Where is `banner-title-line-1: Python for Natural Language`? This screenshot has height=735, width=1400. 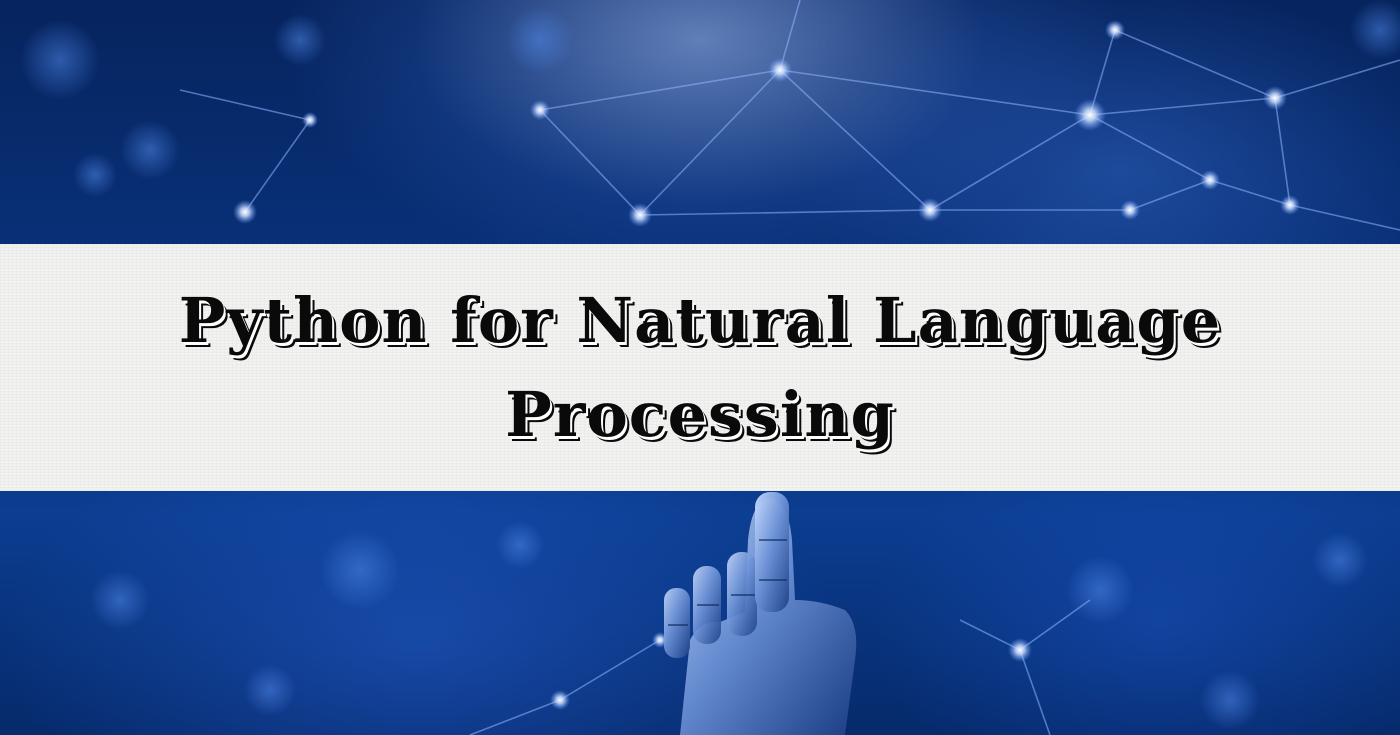
banner-title-line-1: Python for Natural Language is located at coordinates (700, 320).